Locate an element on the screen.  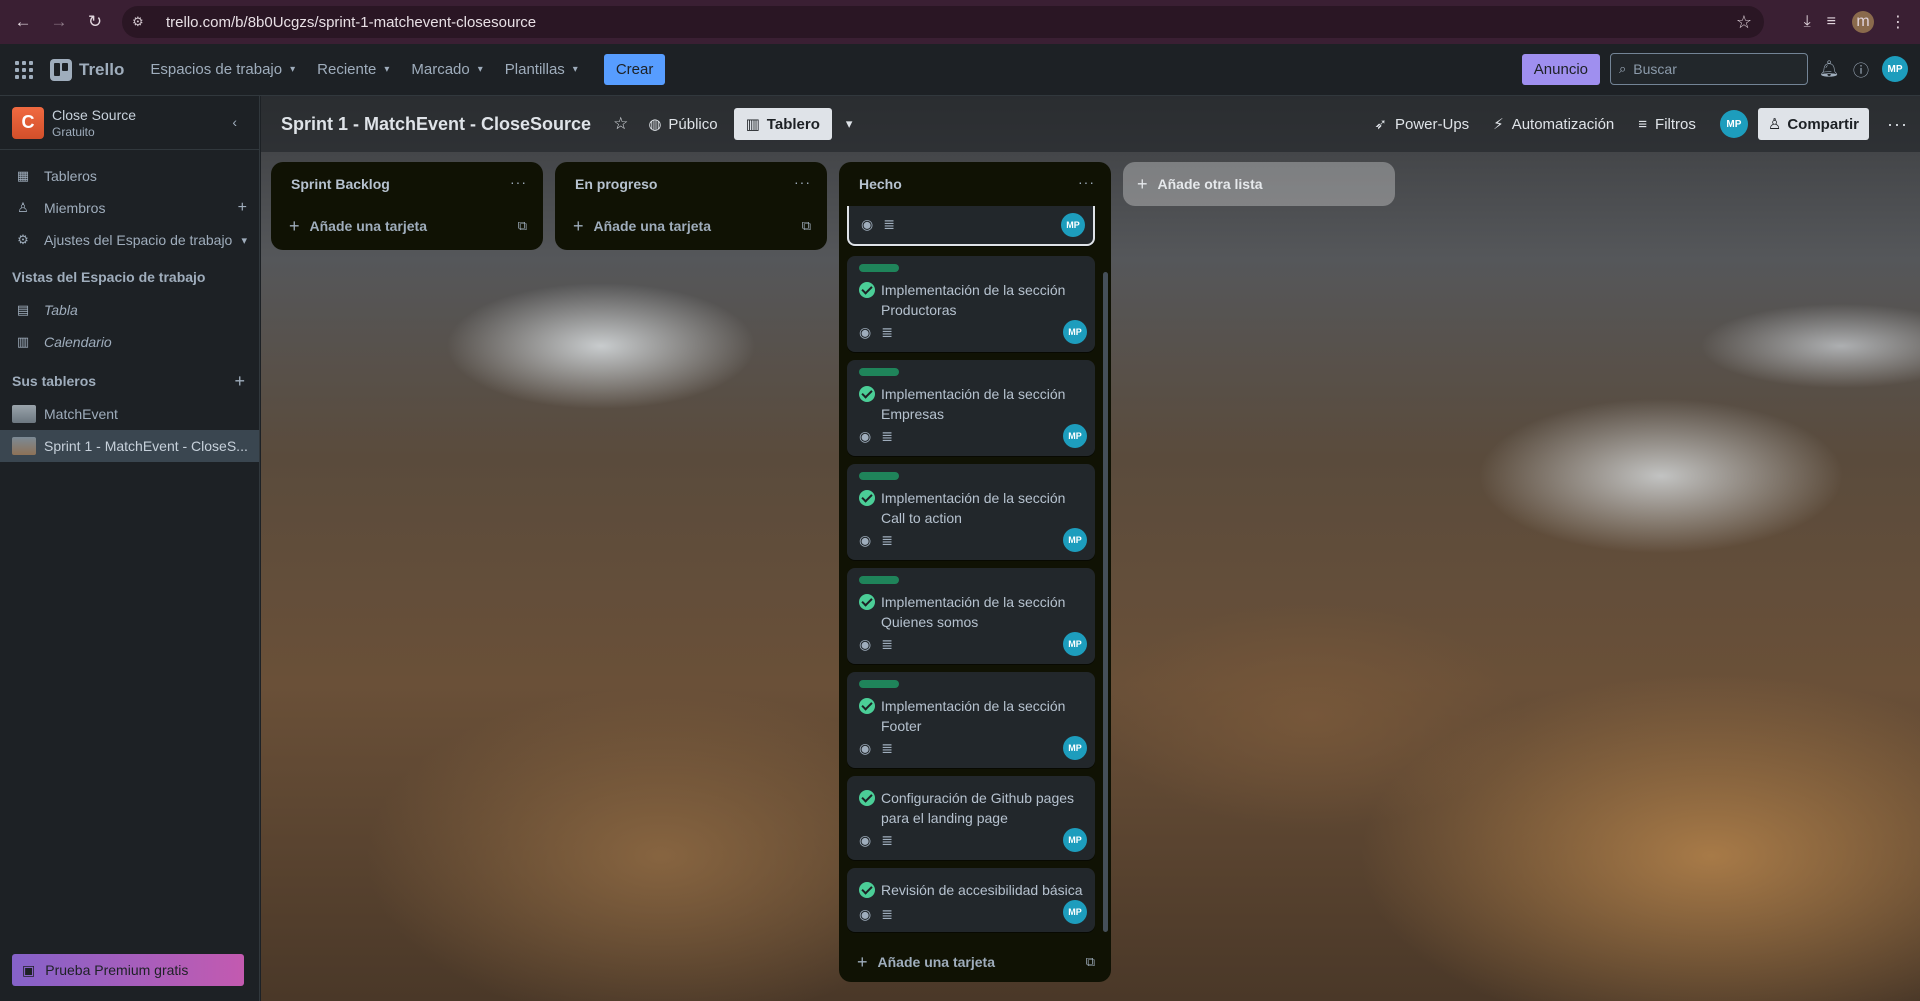
sidebar-item-members: ♙ Miembros + is located at coordinates (129, 208).